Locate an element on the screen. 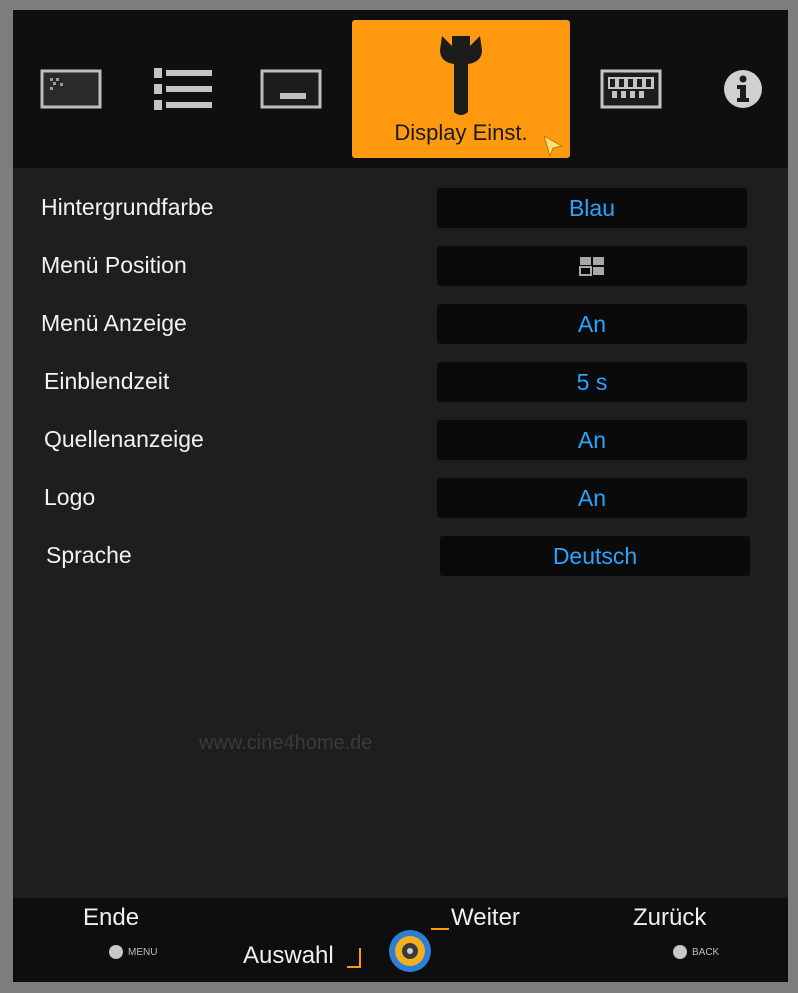 This screenshot has width=798, height=993. setting-label: Menü Position is located at coordinates (114, 265).